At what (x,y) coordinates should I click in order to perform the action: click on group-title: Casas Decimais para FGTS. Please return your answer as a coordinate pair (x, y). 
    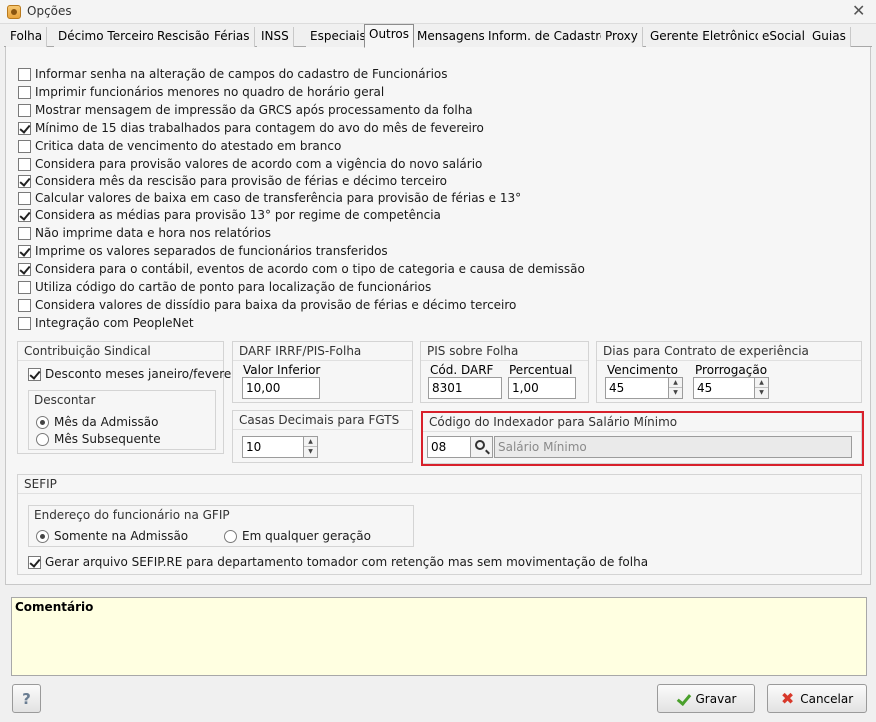
    Looking at the image, I should click on (319, 420).